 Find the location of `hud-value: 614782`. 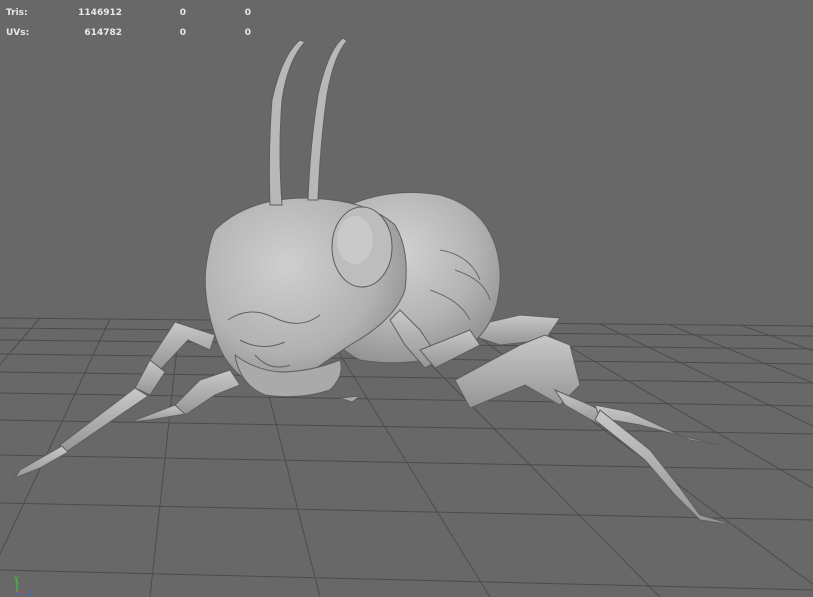

hud-value: 614782 is located at coordinates (103, 33).